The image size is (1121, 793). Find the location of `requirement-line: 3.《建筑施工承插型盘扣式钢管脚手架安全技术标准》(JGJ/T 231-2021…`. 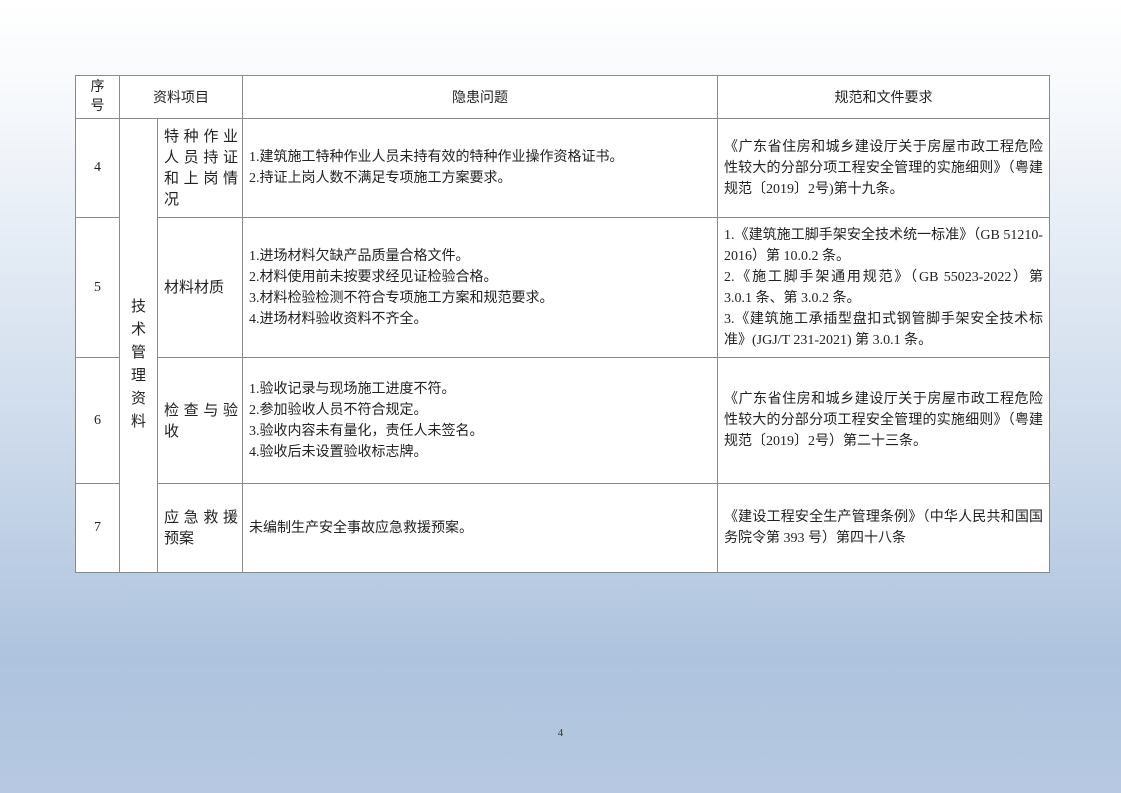

requirement-line: 3.《建筑施工承插型盘扣式钢管脚手架安全技术标准》(JGJ/T 231-2021… is located at coordinates (883, 329).